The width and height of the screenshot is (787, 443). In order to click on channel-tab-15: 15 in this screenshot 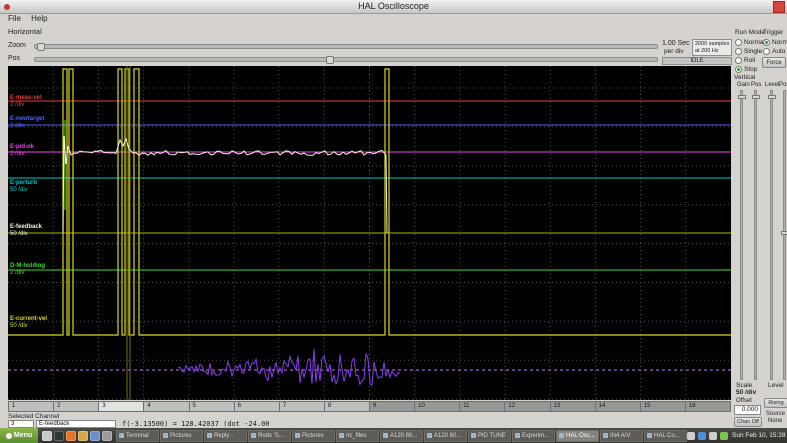, I will do `click(663, 406)`.